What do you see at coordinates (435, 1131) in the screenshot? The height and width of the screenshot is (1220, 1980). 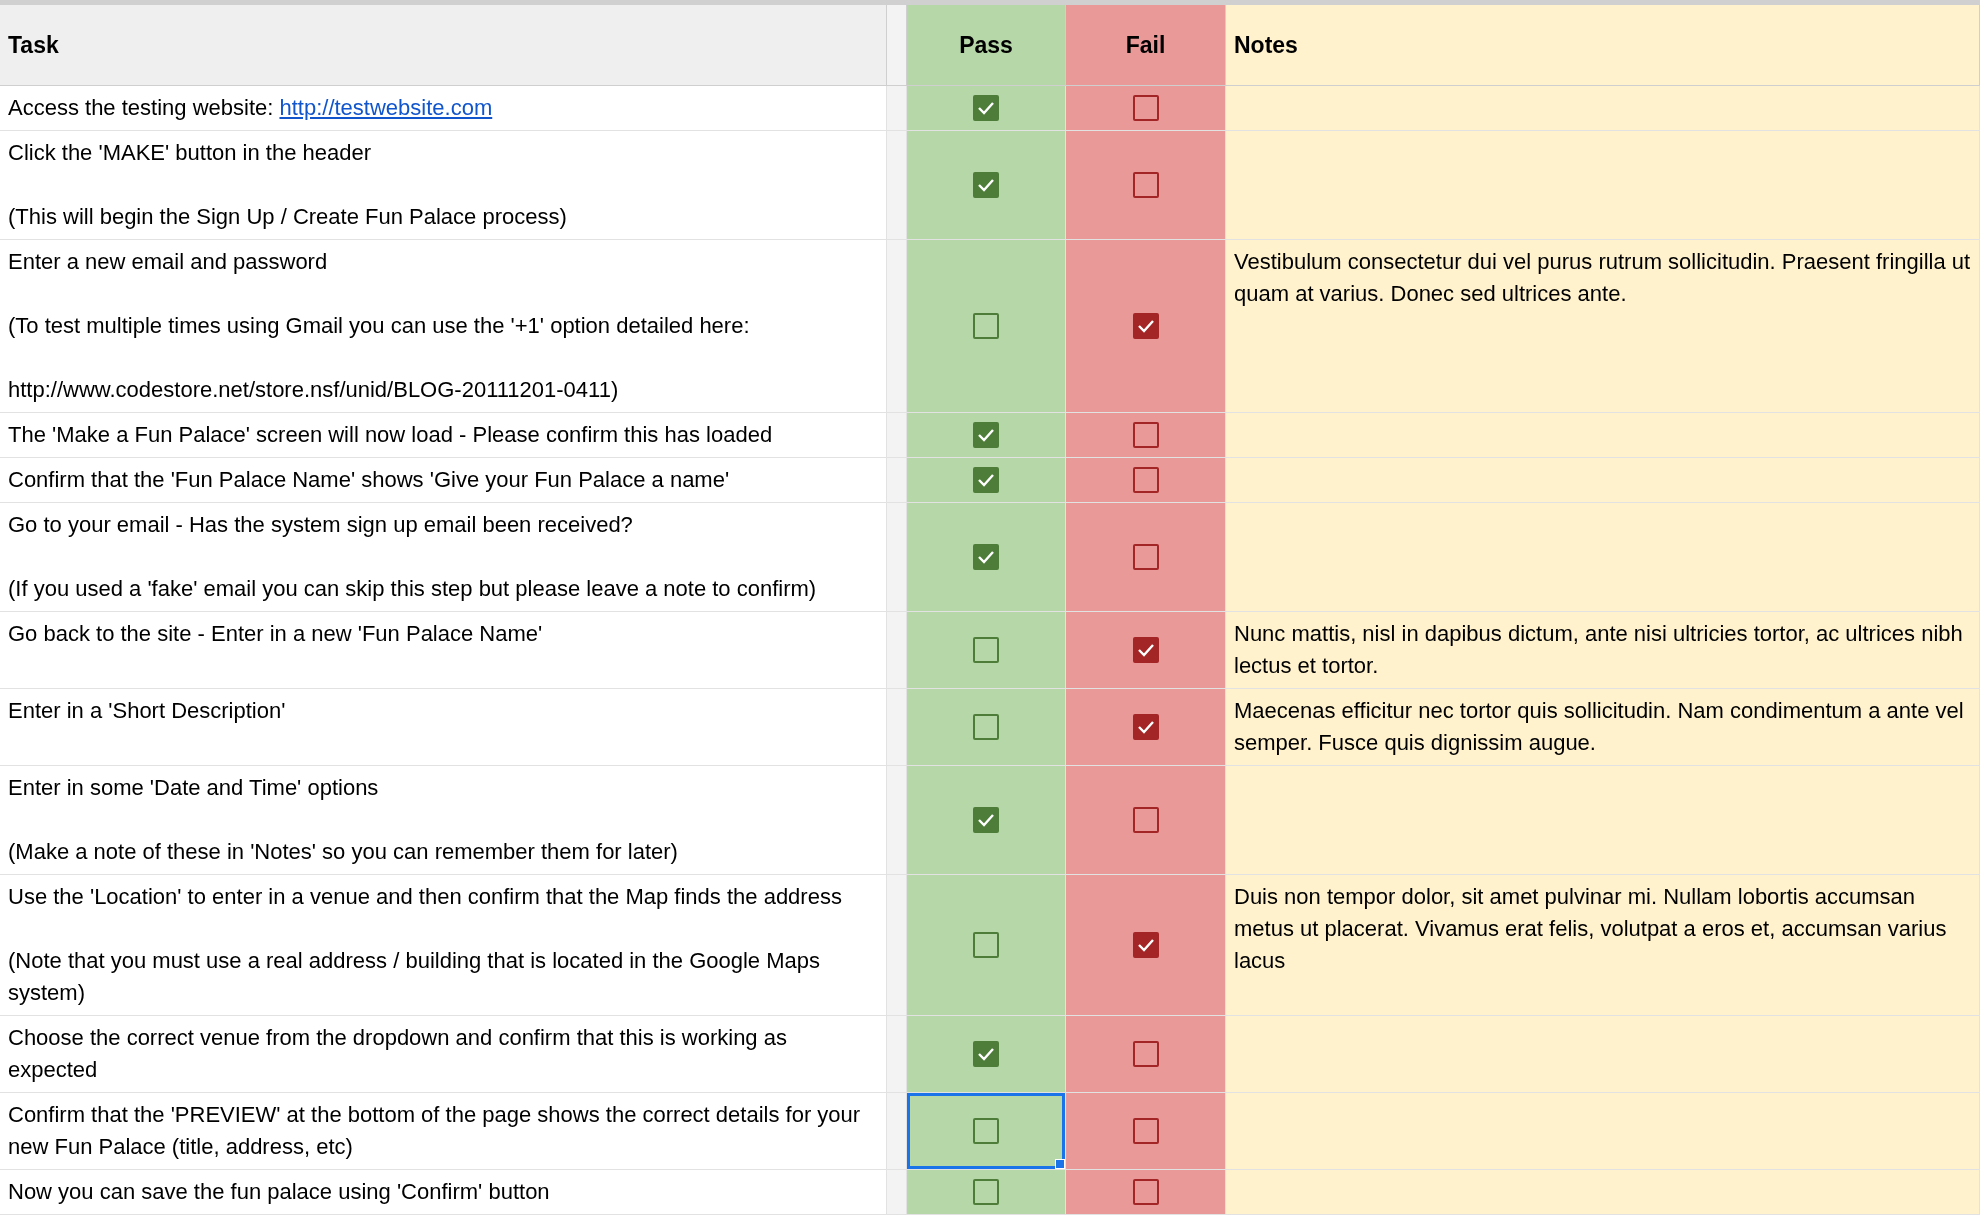 I see `task-text: Confirm that the 'PREVIEW' at the bottom of the page shows the correct details for your new Fun Palace (title, address, etc)` at bounding box center [435, 1131].